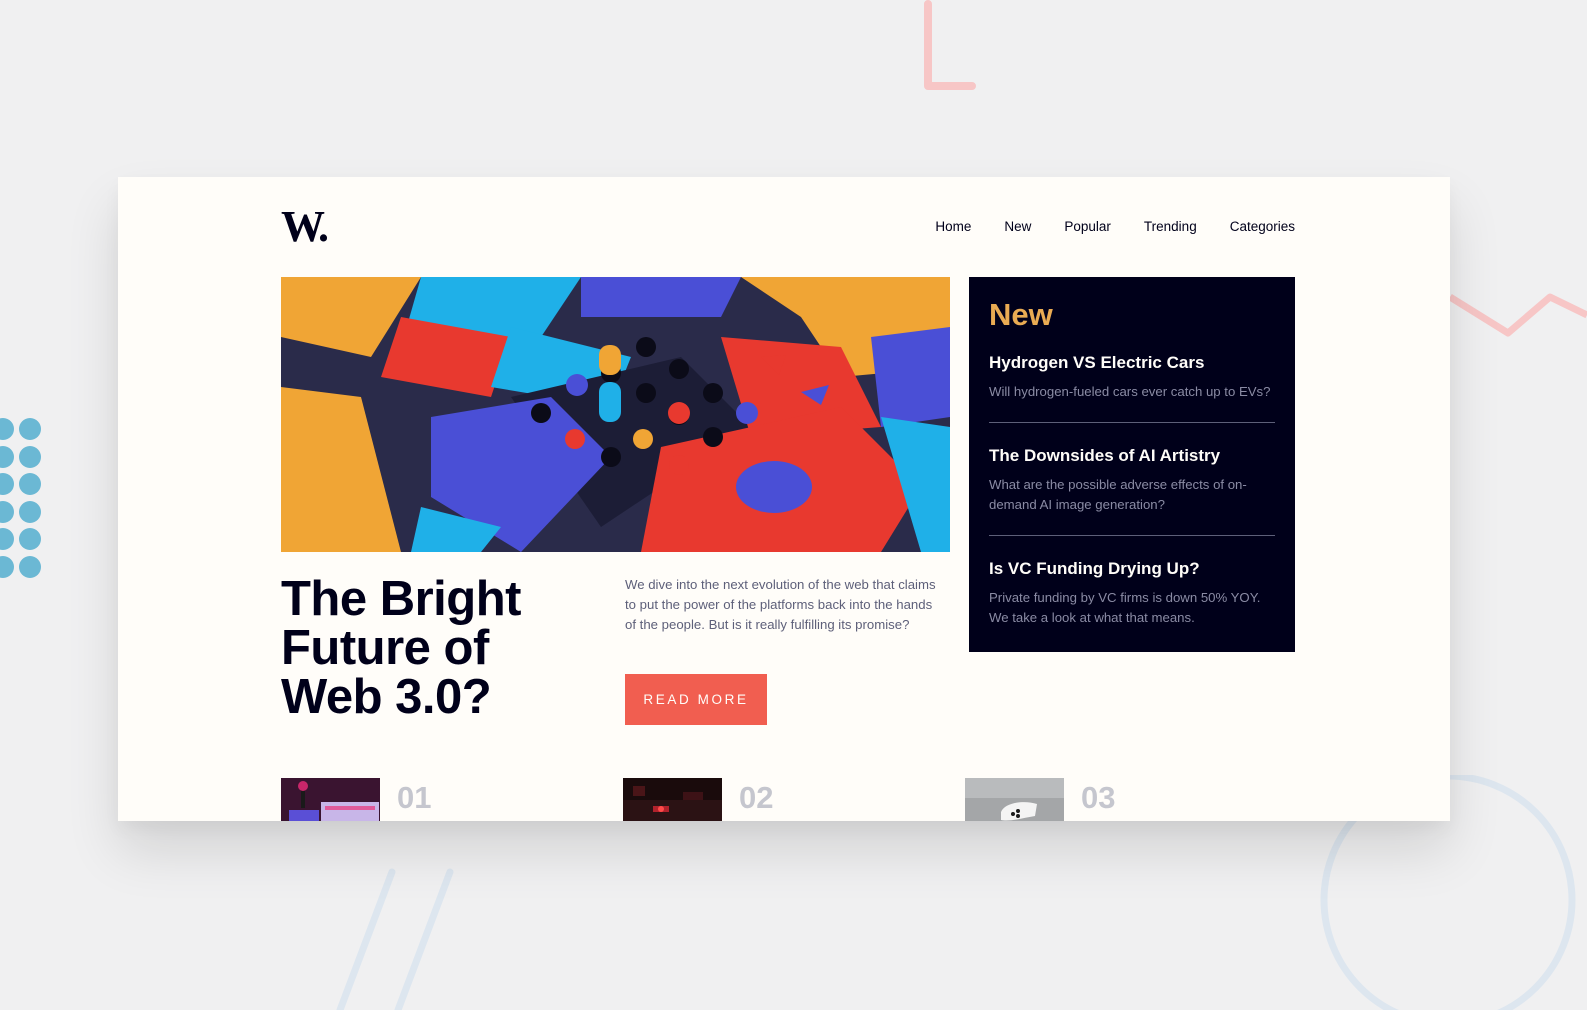  What do you see at coordinates (953, 226) in the screenshot?
I see `nav-home: Home` at bounding box center [953, 226].